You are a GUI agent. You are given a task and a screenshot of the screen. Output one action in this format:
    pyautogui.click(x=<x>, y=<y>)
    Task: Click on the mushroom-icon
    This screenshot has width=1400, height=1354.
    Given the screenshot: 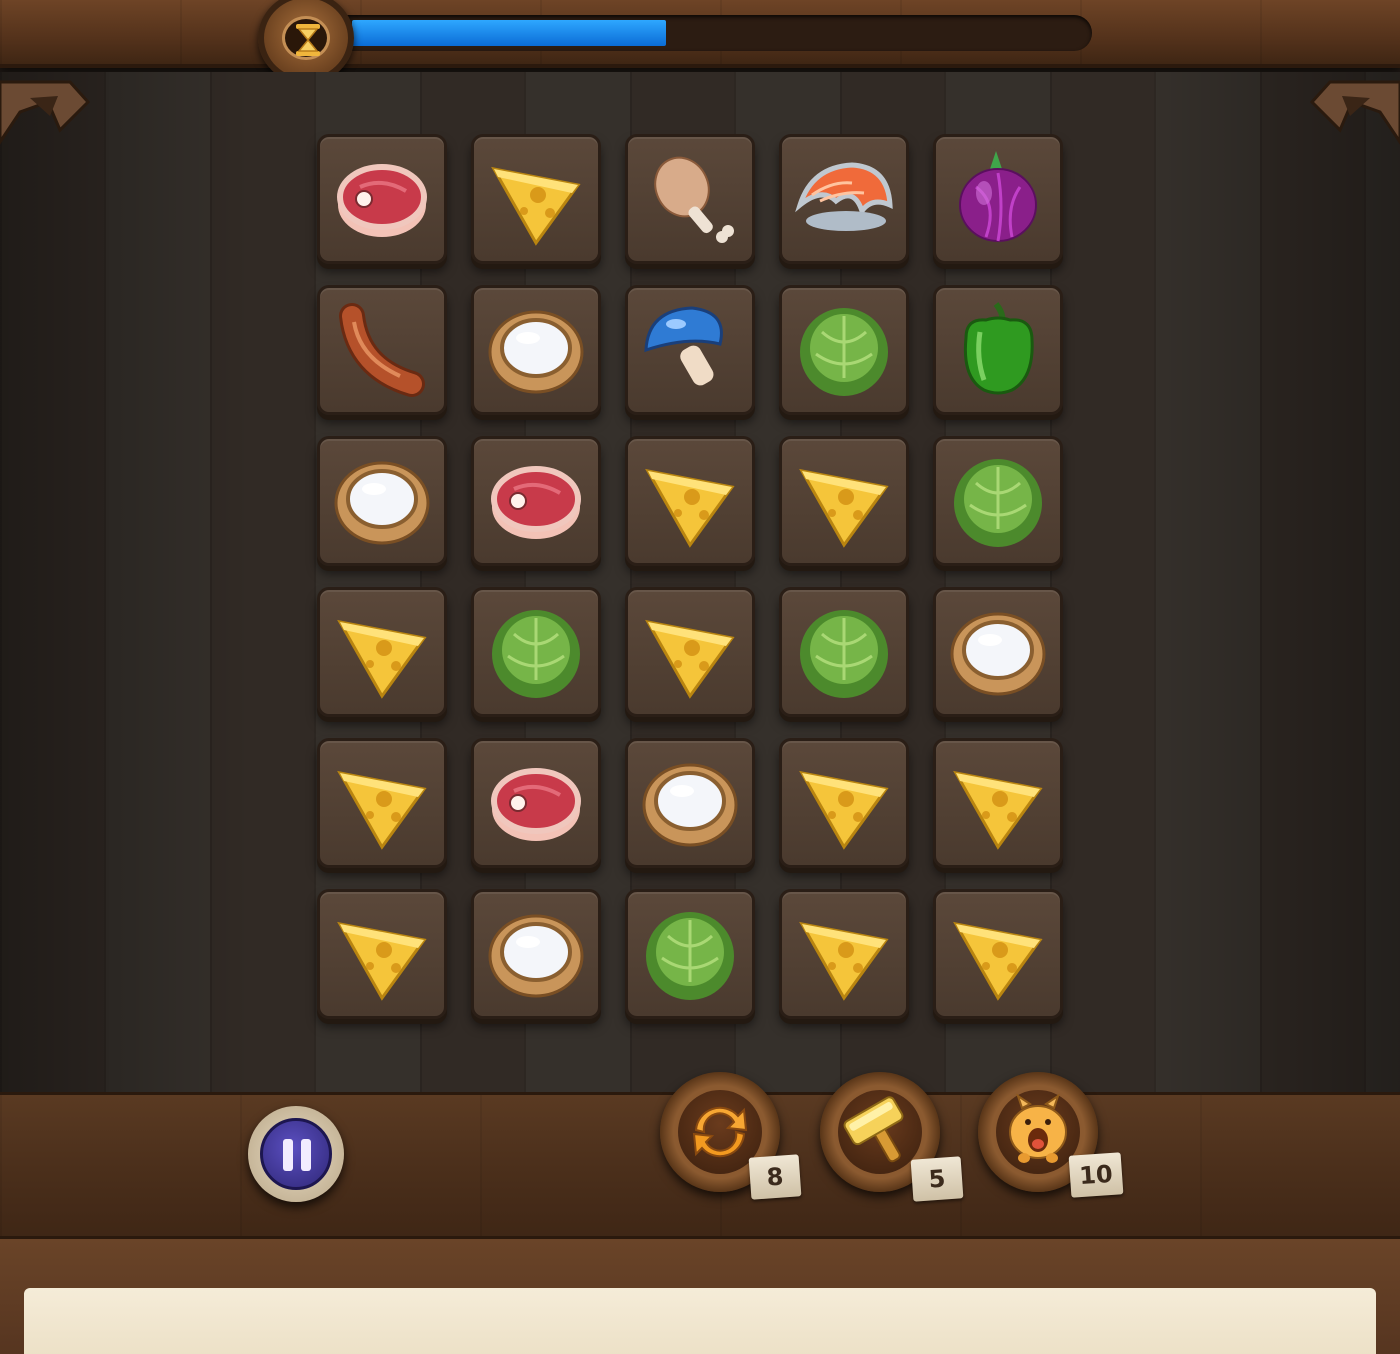 What is the action you would take?
    pyautogui.click(x=683, y=346)
    